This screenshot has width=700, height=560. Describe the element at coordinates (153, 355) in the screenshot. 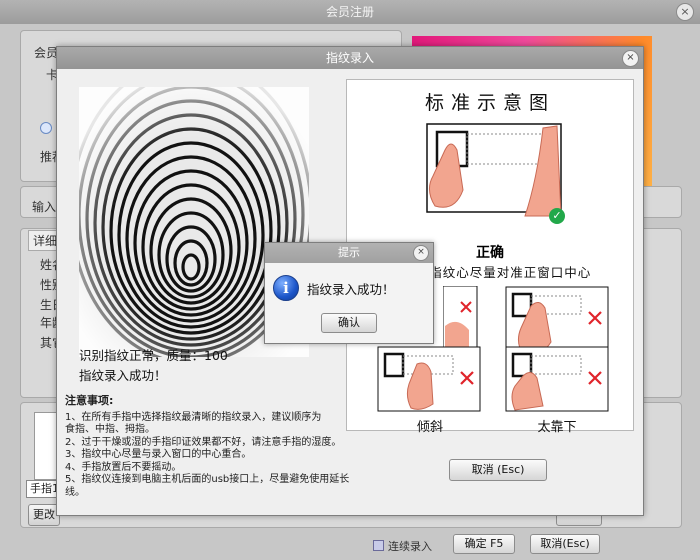

I see `recognition-status: 识别指纹正常，质量：100` at that location.